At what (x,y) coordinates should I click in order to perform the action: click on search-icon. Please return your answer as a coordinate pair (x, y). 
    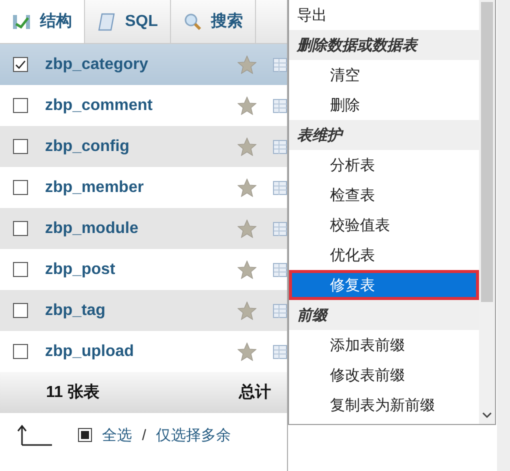
    Looking at the image, I should click on (192, 22).